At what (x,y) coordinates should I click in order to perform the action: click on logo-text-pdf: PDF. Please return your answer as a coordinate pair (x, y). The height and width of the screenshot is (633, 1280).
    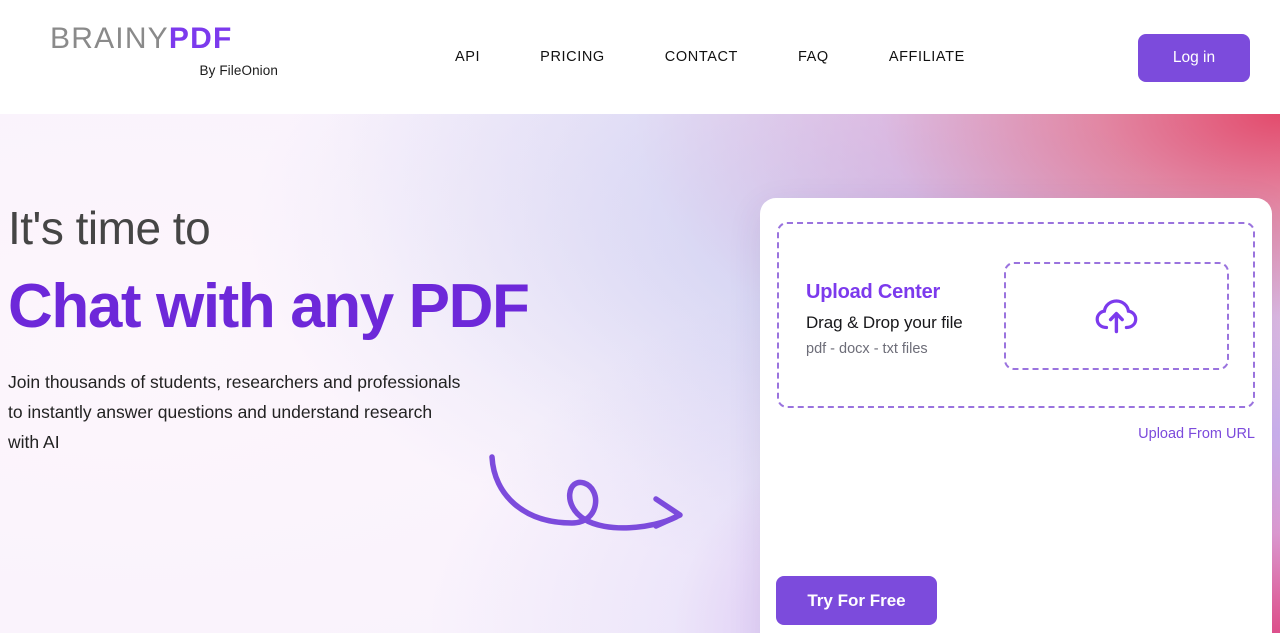
    Looking at the image, I should click on (200, 38).